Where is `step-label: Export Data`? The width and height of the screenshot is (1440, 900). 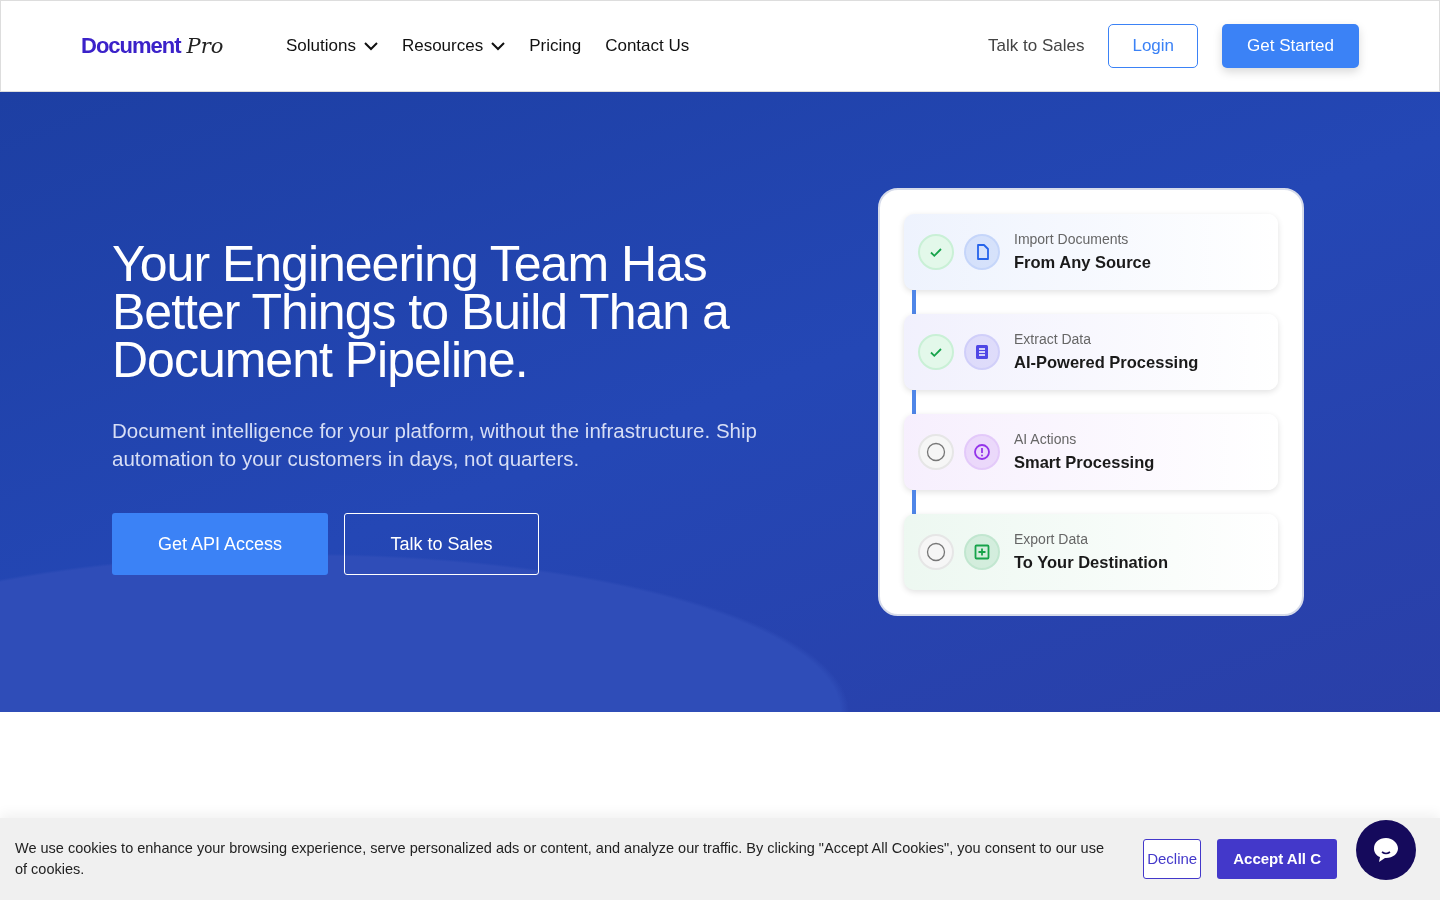 step-label: Export Data is located at coordinates (1051, 540).